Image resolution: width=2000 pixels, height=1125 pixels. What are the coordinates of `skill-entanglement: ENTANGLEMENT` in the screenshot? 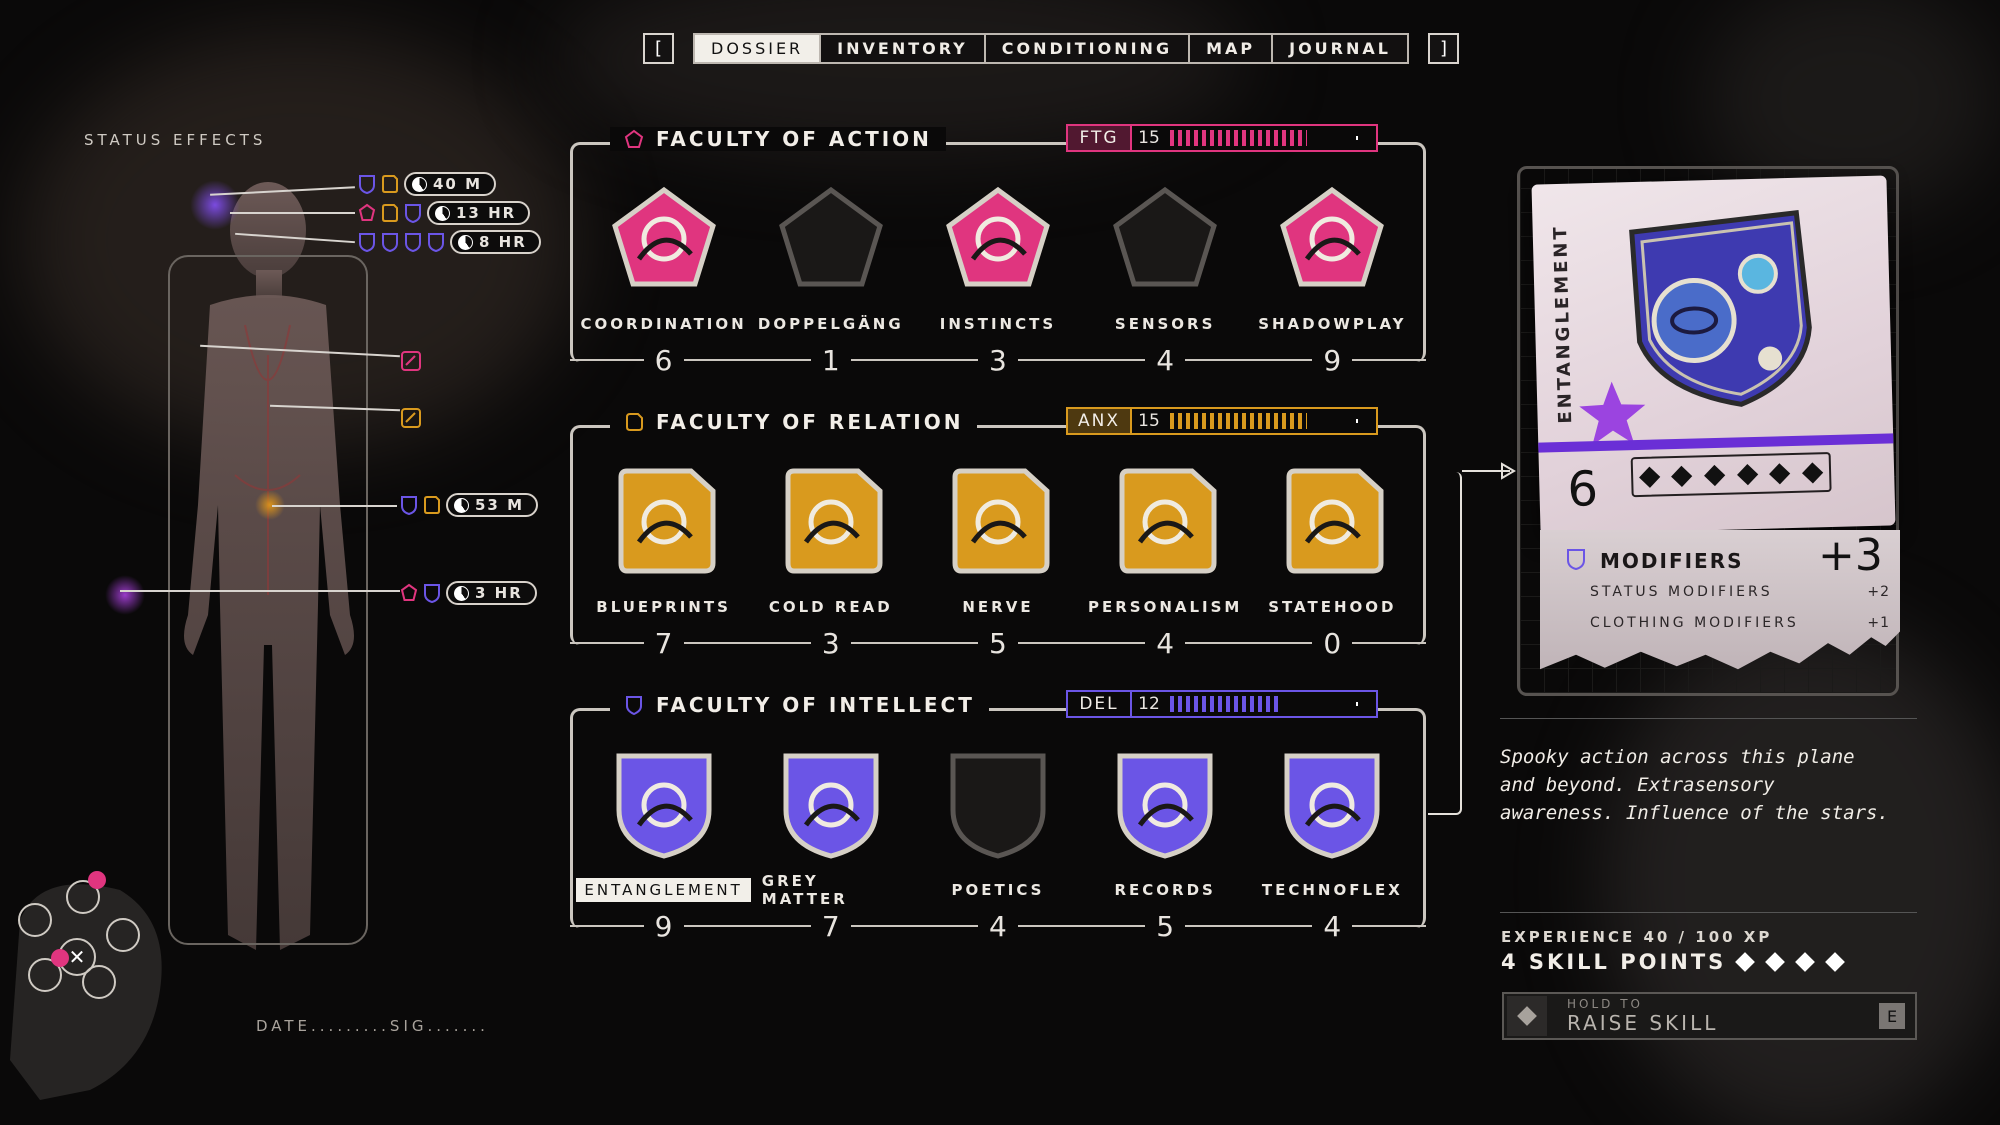 It's located at (663, 826).